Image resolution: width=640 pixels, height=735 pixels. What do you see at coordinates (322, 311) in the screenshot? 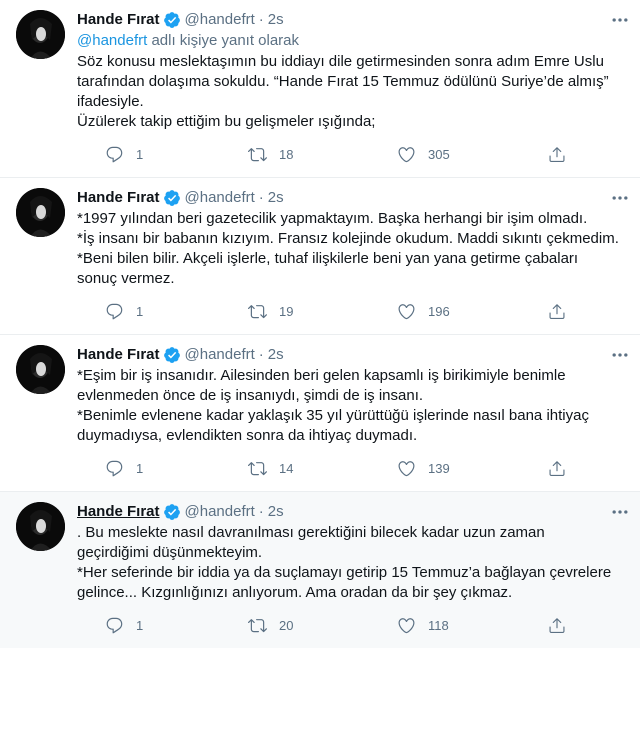
I see `retweet-button: 19` at bounding box center [322, 311].